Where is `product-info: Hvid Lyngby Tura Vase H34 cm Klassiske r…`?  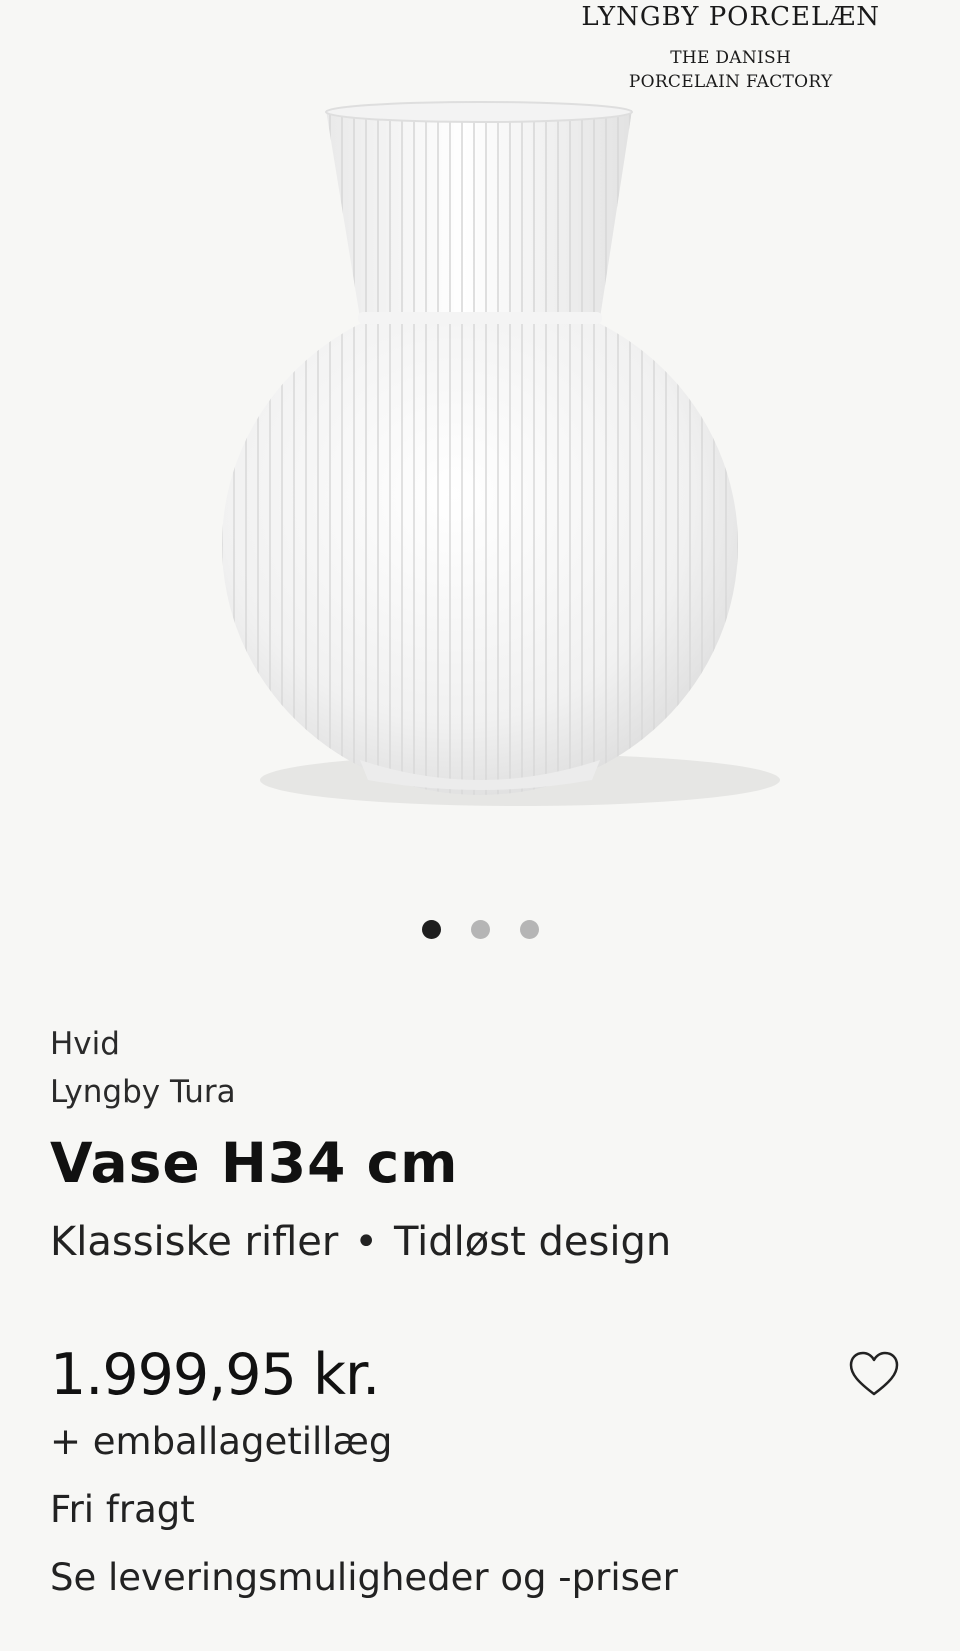 product-info: Hvid Lyngby Tura Vase H34 cm Klassiske r… is located at coordinates (480, 1144).